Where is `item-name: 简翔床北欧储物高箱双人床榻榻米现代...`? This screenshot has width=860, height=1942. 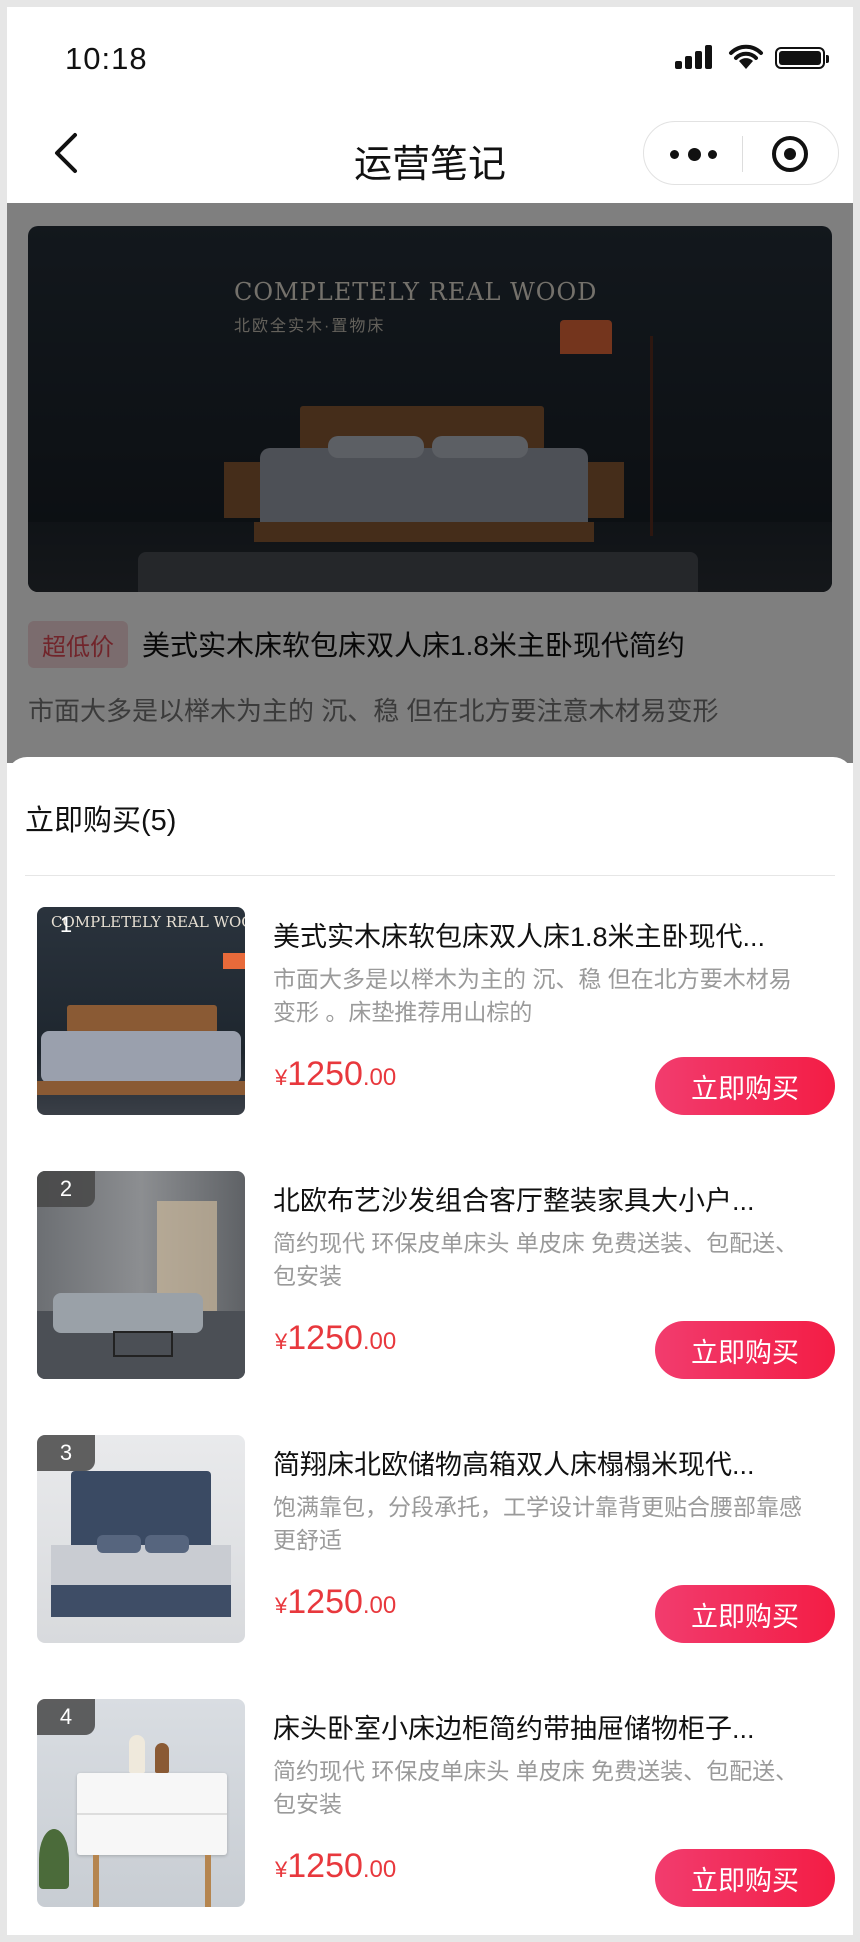 item-name: 简翔床北欧储物高箱双人床榻榻米现代... is located at coordinates (514, 1465).